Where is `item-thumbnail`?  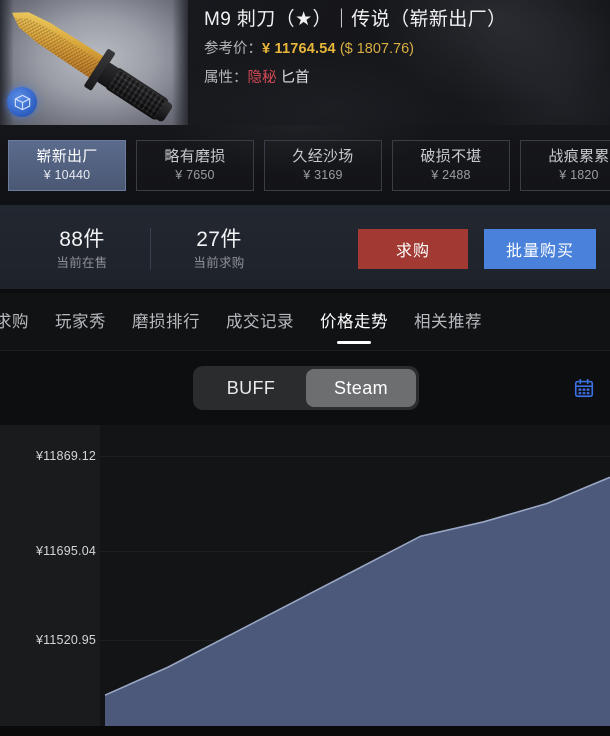 item-thumbnail is located at coordinates (94, 62).